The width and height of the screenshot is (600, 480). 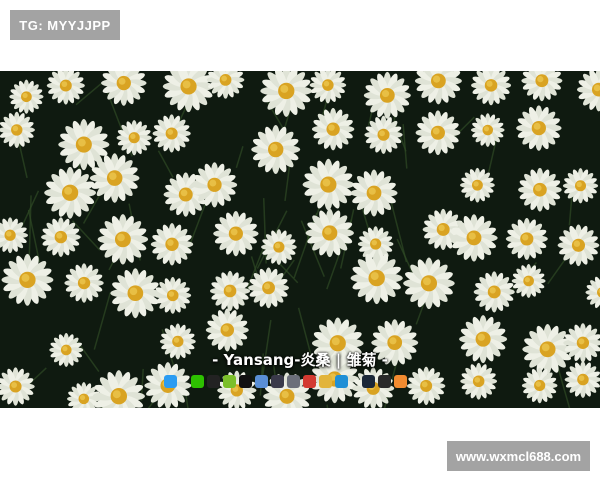 What do you see at coordinates (277, 381) in the screenshot?
I see `obs-icon` at bounding box center [277, 381].